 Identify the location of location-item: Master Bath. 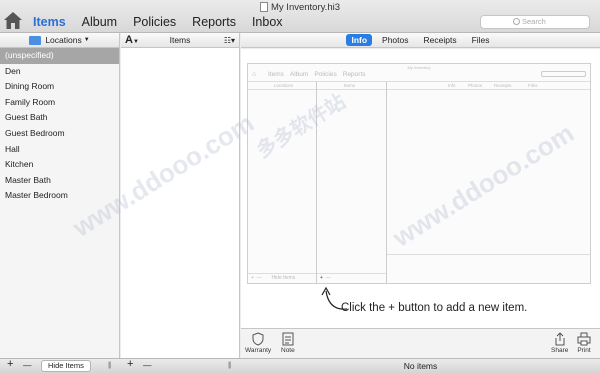
(59, 181).